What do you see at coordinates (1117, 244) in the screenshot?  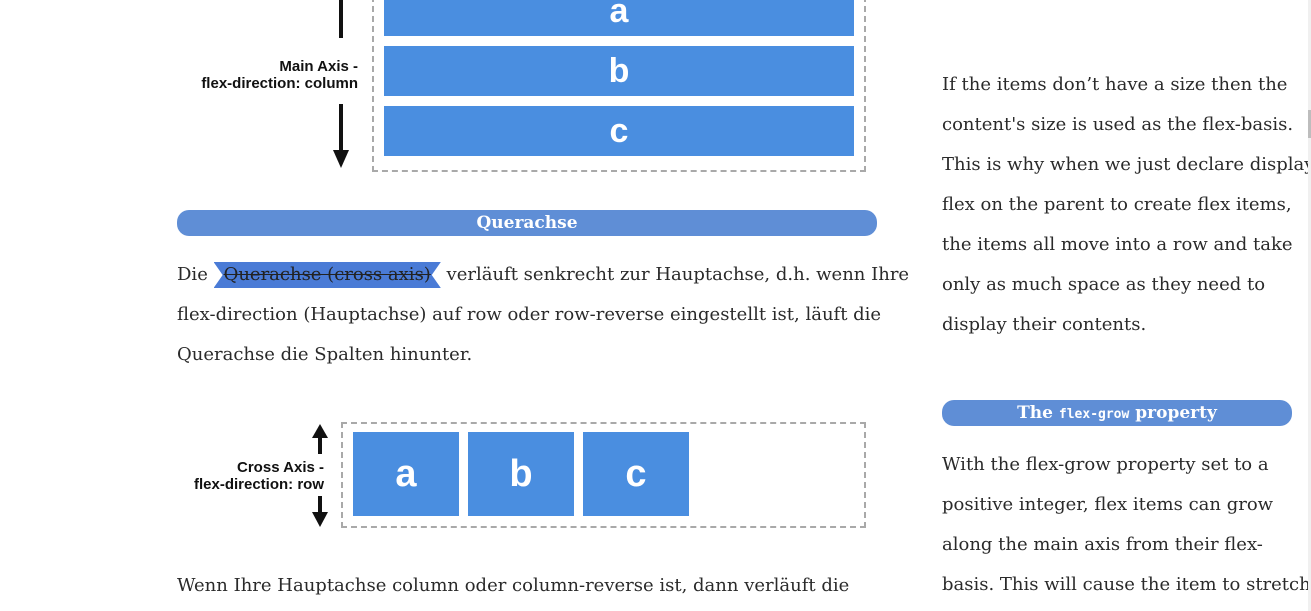 I see `sidebar-para1-line: the items all move into a row and take` at bounding box center [1117, 244].